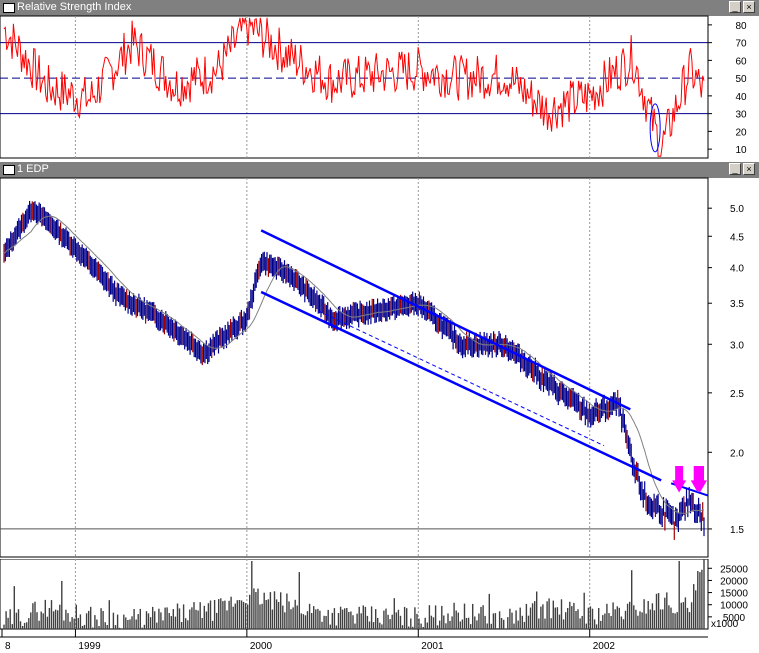 The height and width of the screenshot is (653, 759). I want to click on volume-plot-frame, so click(354, 594).